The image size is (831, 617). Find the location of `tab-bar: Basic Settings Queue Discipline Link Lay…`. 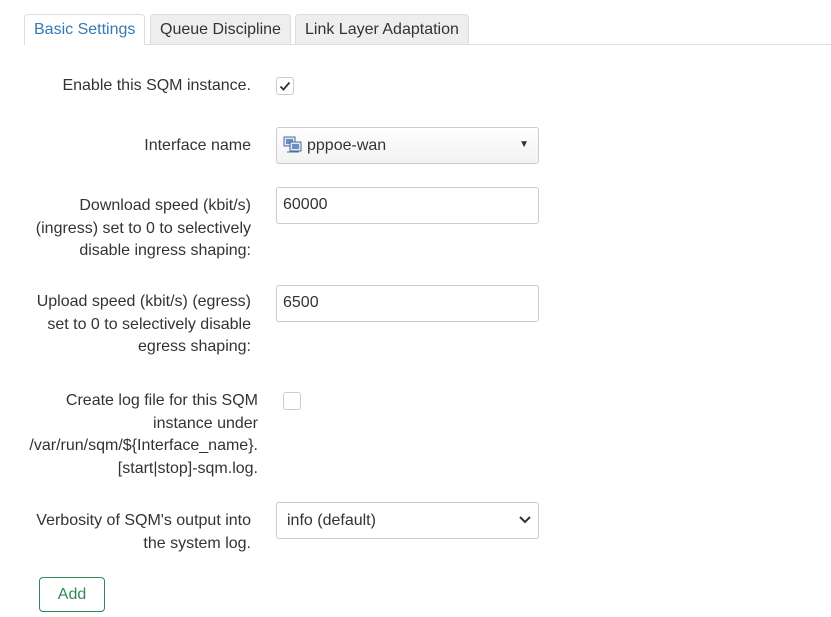

tab-bar: Basic Settings Queue Discipline Link Lay… is located at coordinates (427, 29).